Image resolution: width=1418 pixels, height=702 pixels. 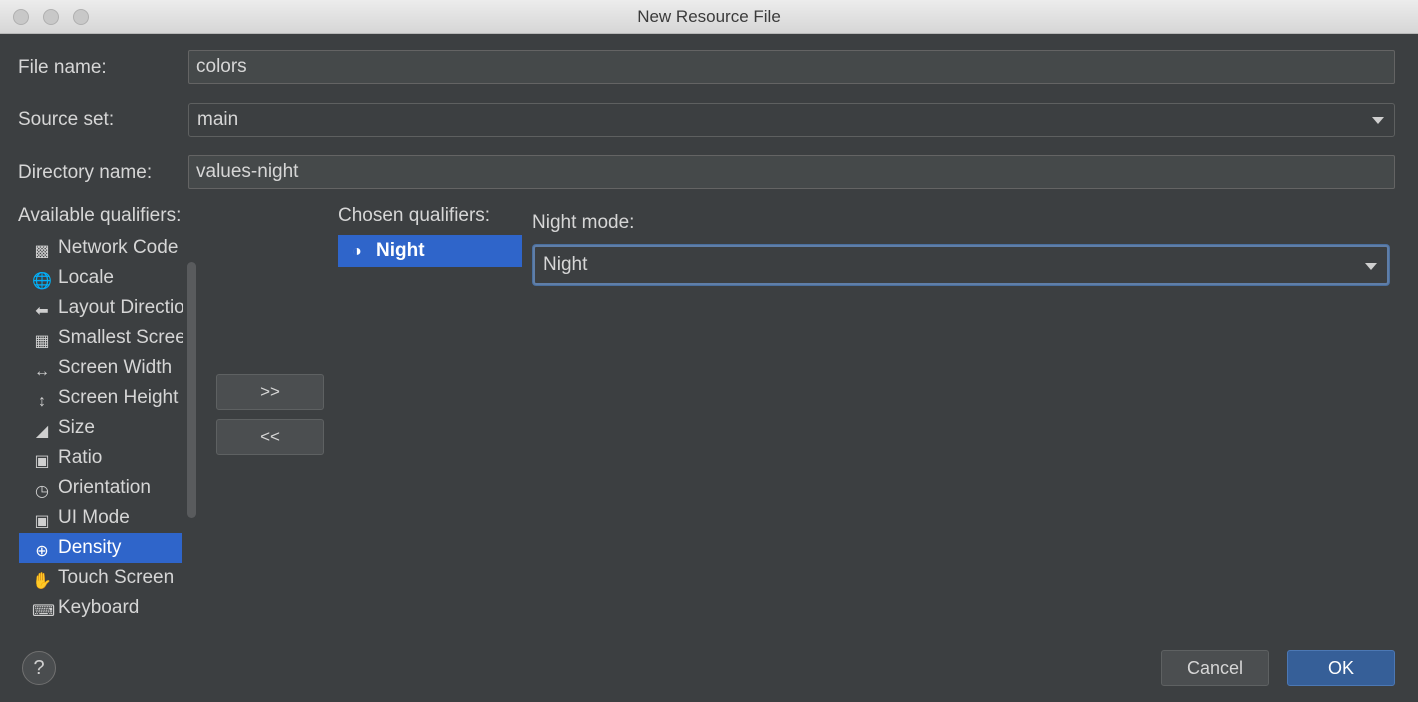 What do you see at coordinates (101, 608) in the screenshot?
I see `qualifier-item-keyboard: ⌨ Keyboard` at bounding box center [101, 608].